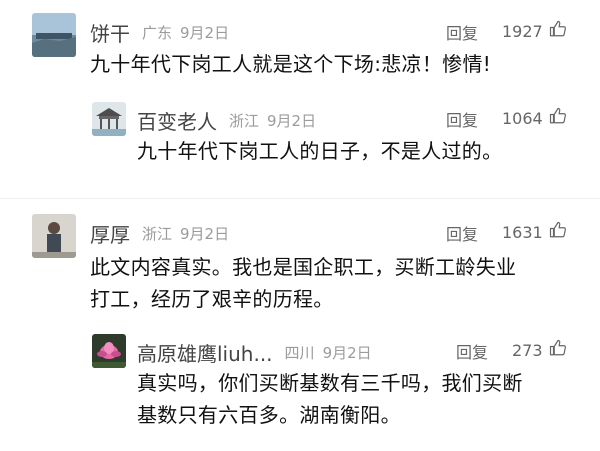 The width and height of the screenshot is (600, 451). I want to click on like-count: 273, so click(527, 350).